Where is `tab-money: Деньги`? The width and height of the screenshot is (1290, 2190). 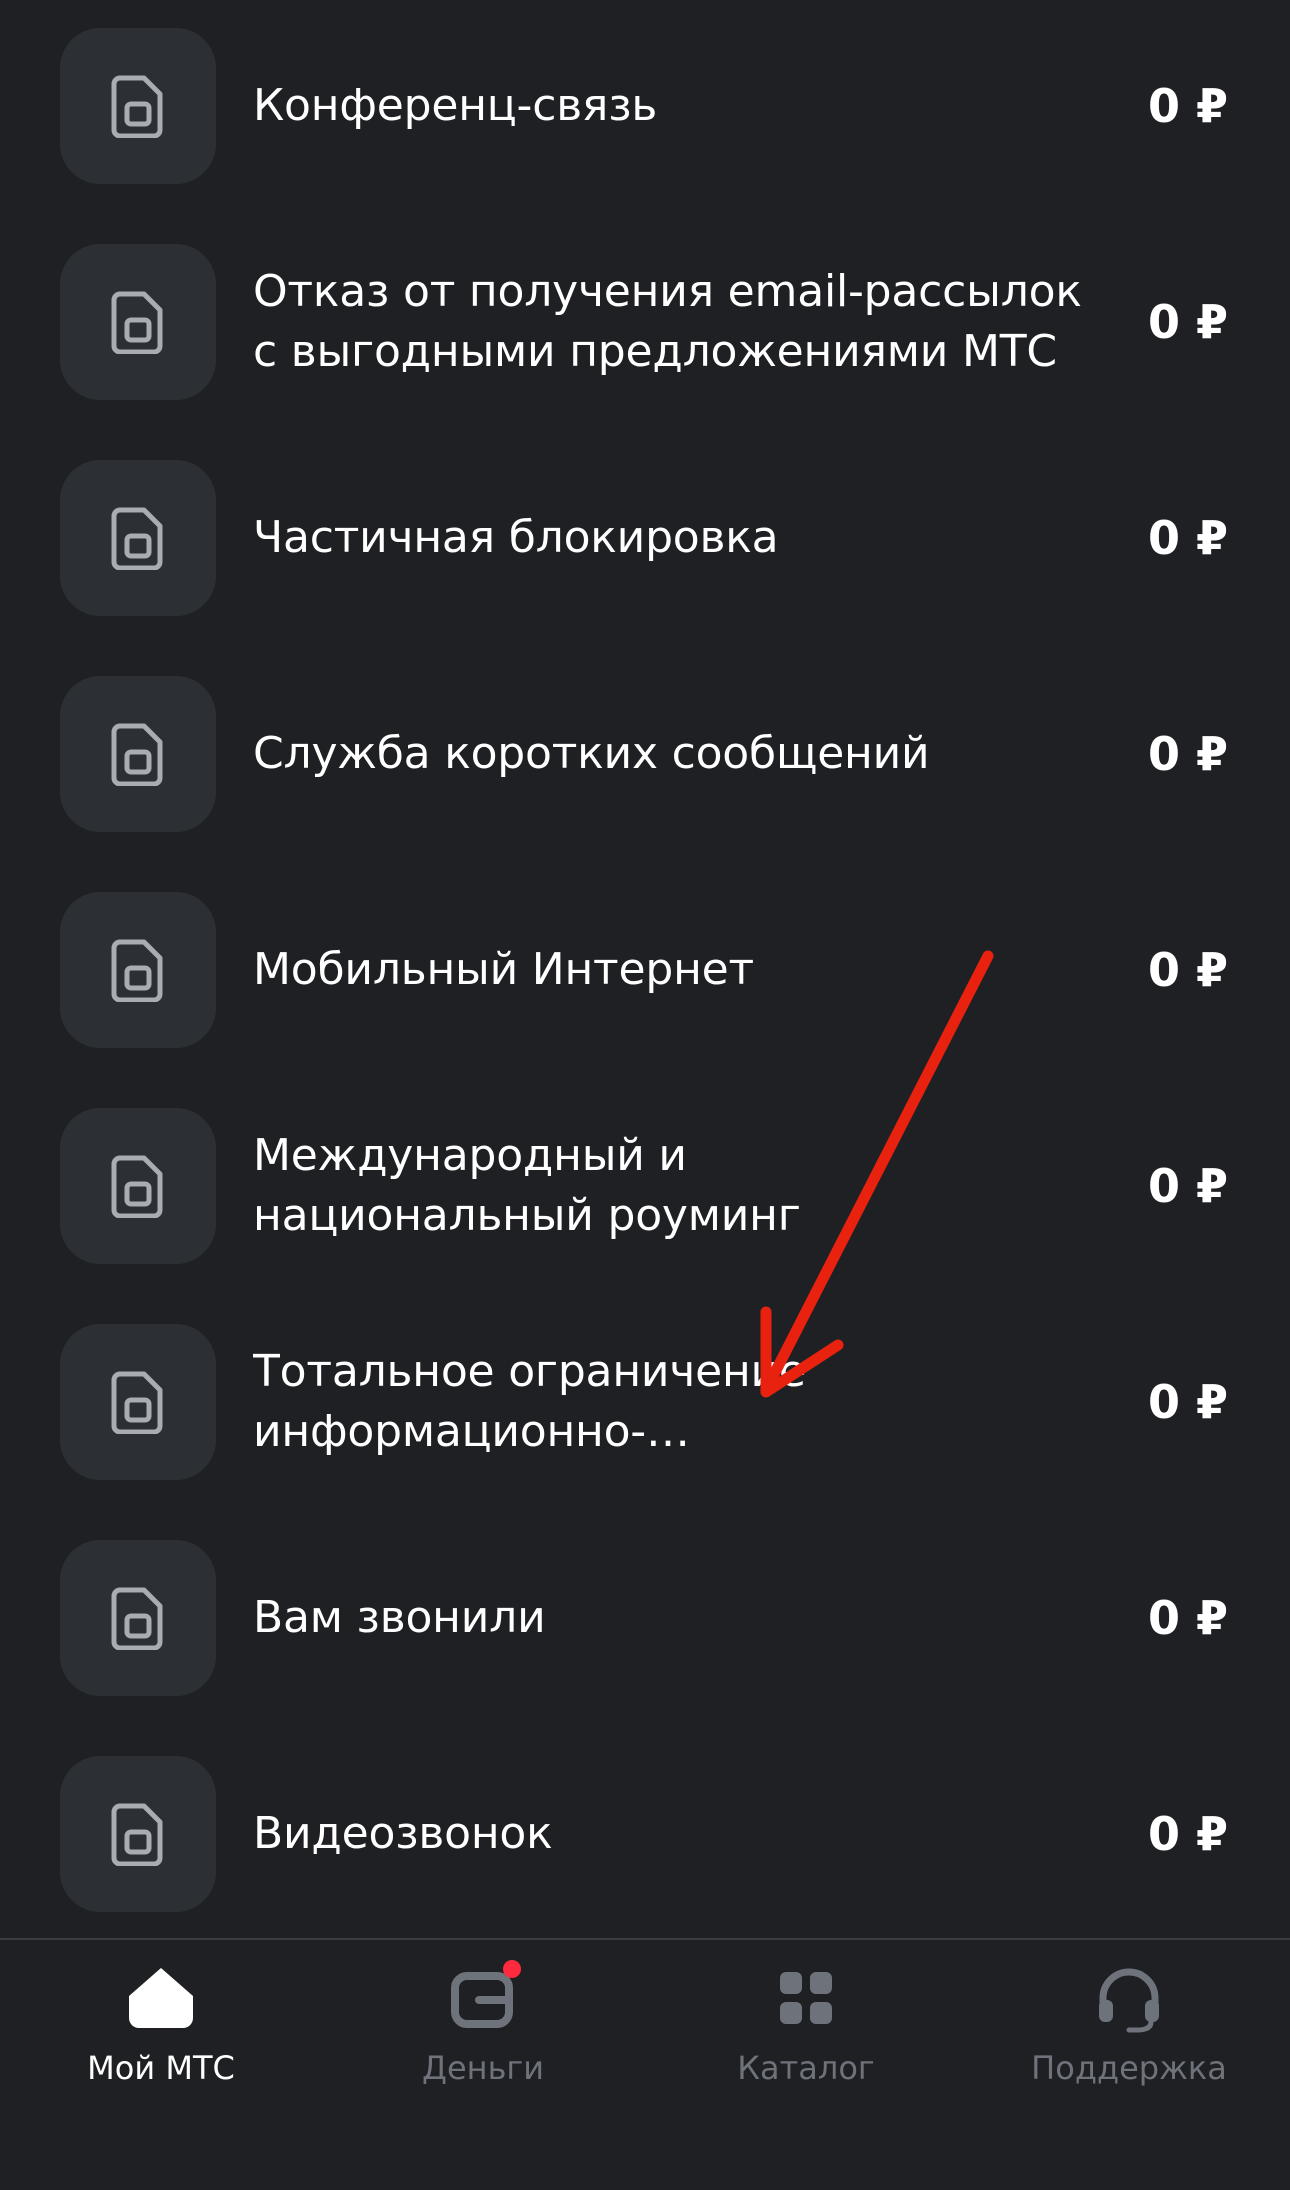
tab-money: Деньги is located at coordinates (483, 2065).